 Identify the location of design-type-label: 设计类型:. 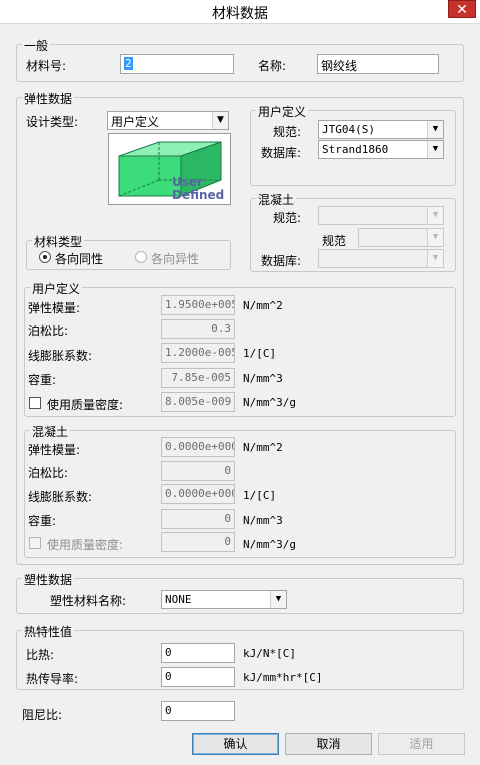
(52, 122).